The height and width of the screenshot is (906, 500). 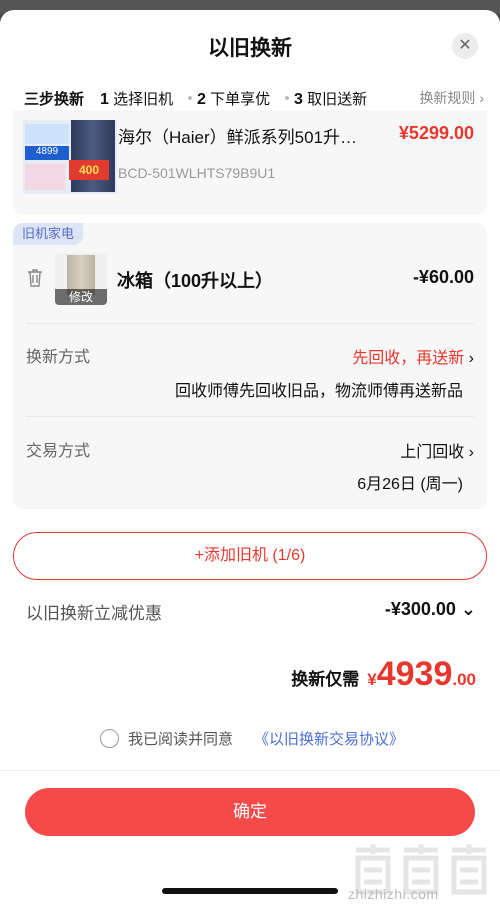 What do you see at coordinates (464, 679) in the screenshot?
I see `total-decimal: .00` at bounding box center [464, 679].